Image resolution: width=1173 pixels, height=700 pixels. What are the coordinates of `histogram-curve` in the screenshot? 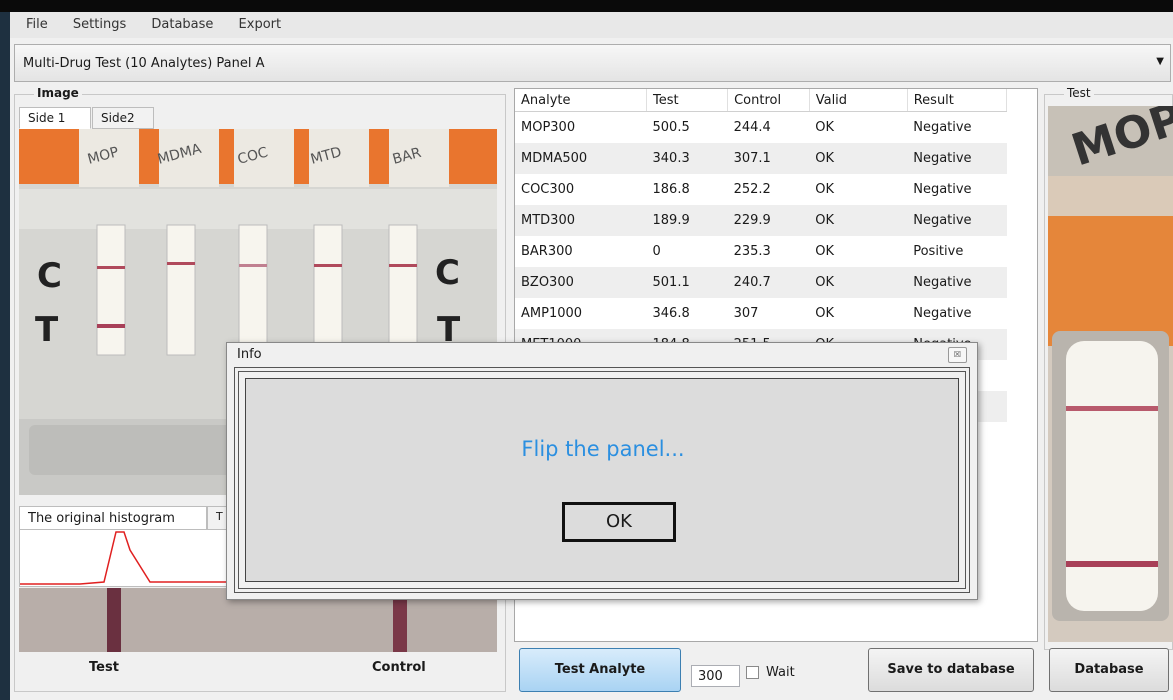 It's located at (124, 558).